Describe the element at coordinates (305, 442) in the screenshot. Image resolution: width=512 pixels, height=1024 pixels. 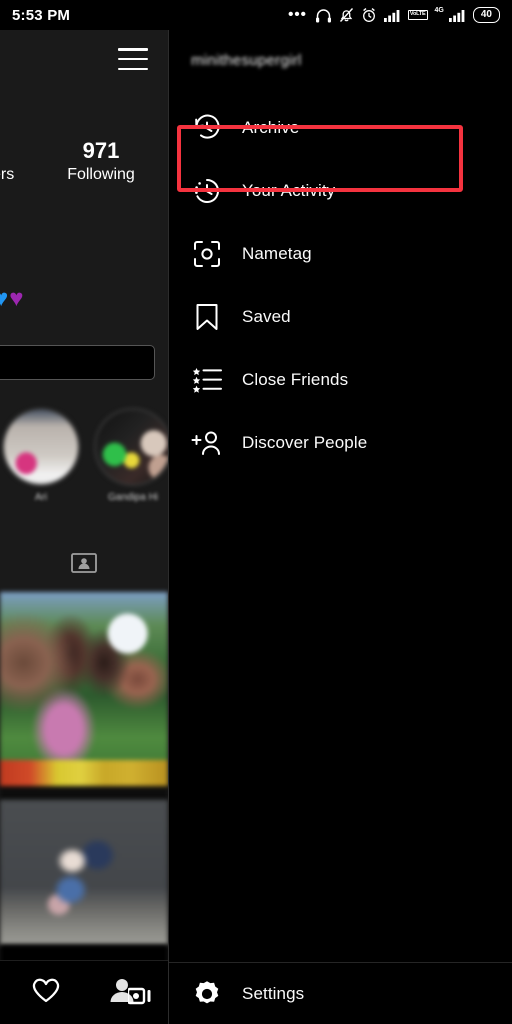
I see `menu-item-label: Discover People` at that location.